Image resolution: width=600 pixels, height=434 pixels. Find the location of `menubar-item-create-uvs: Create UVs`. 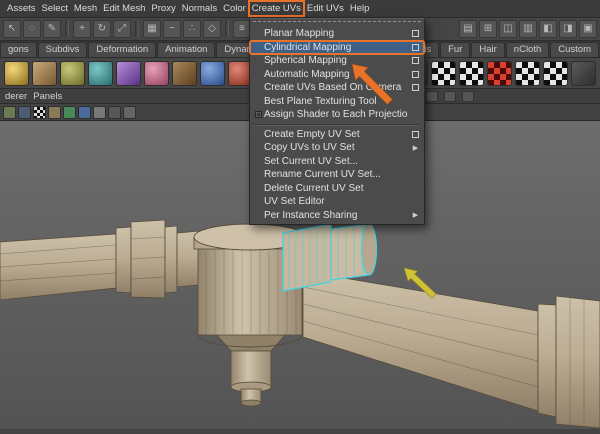

menubar-item-create-uvs: Create UVs is located at coordinates (276, 8).